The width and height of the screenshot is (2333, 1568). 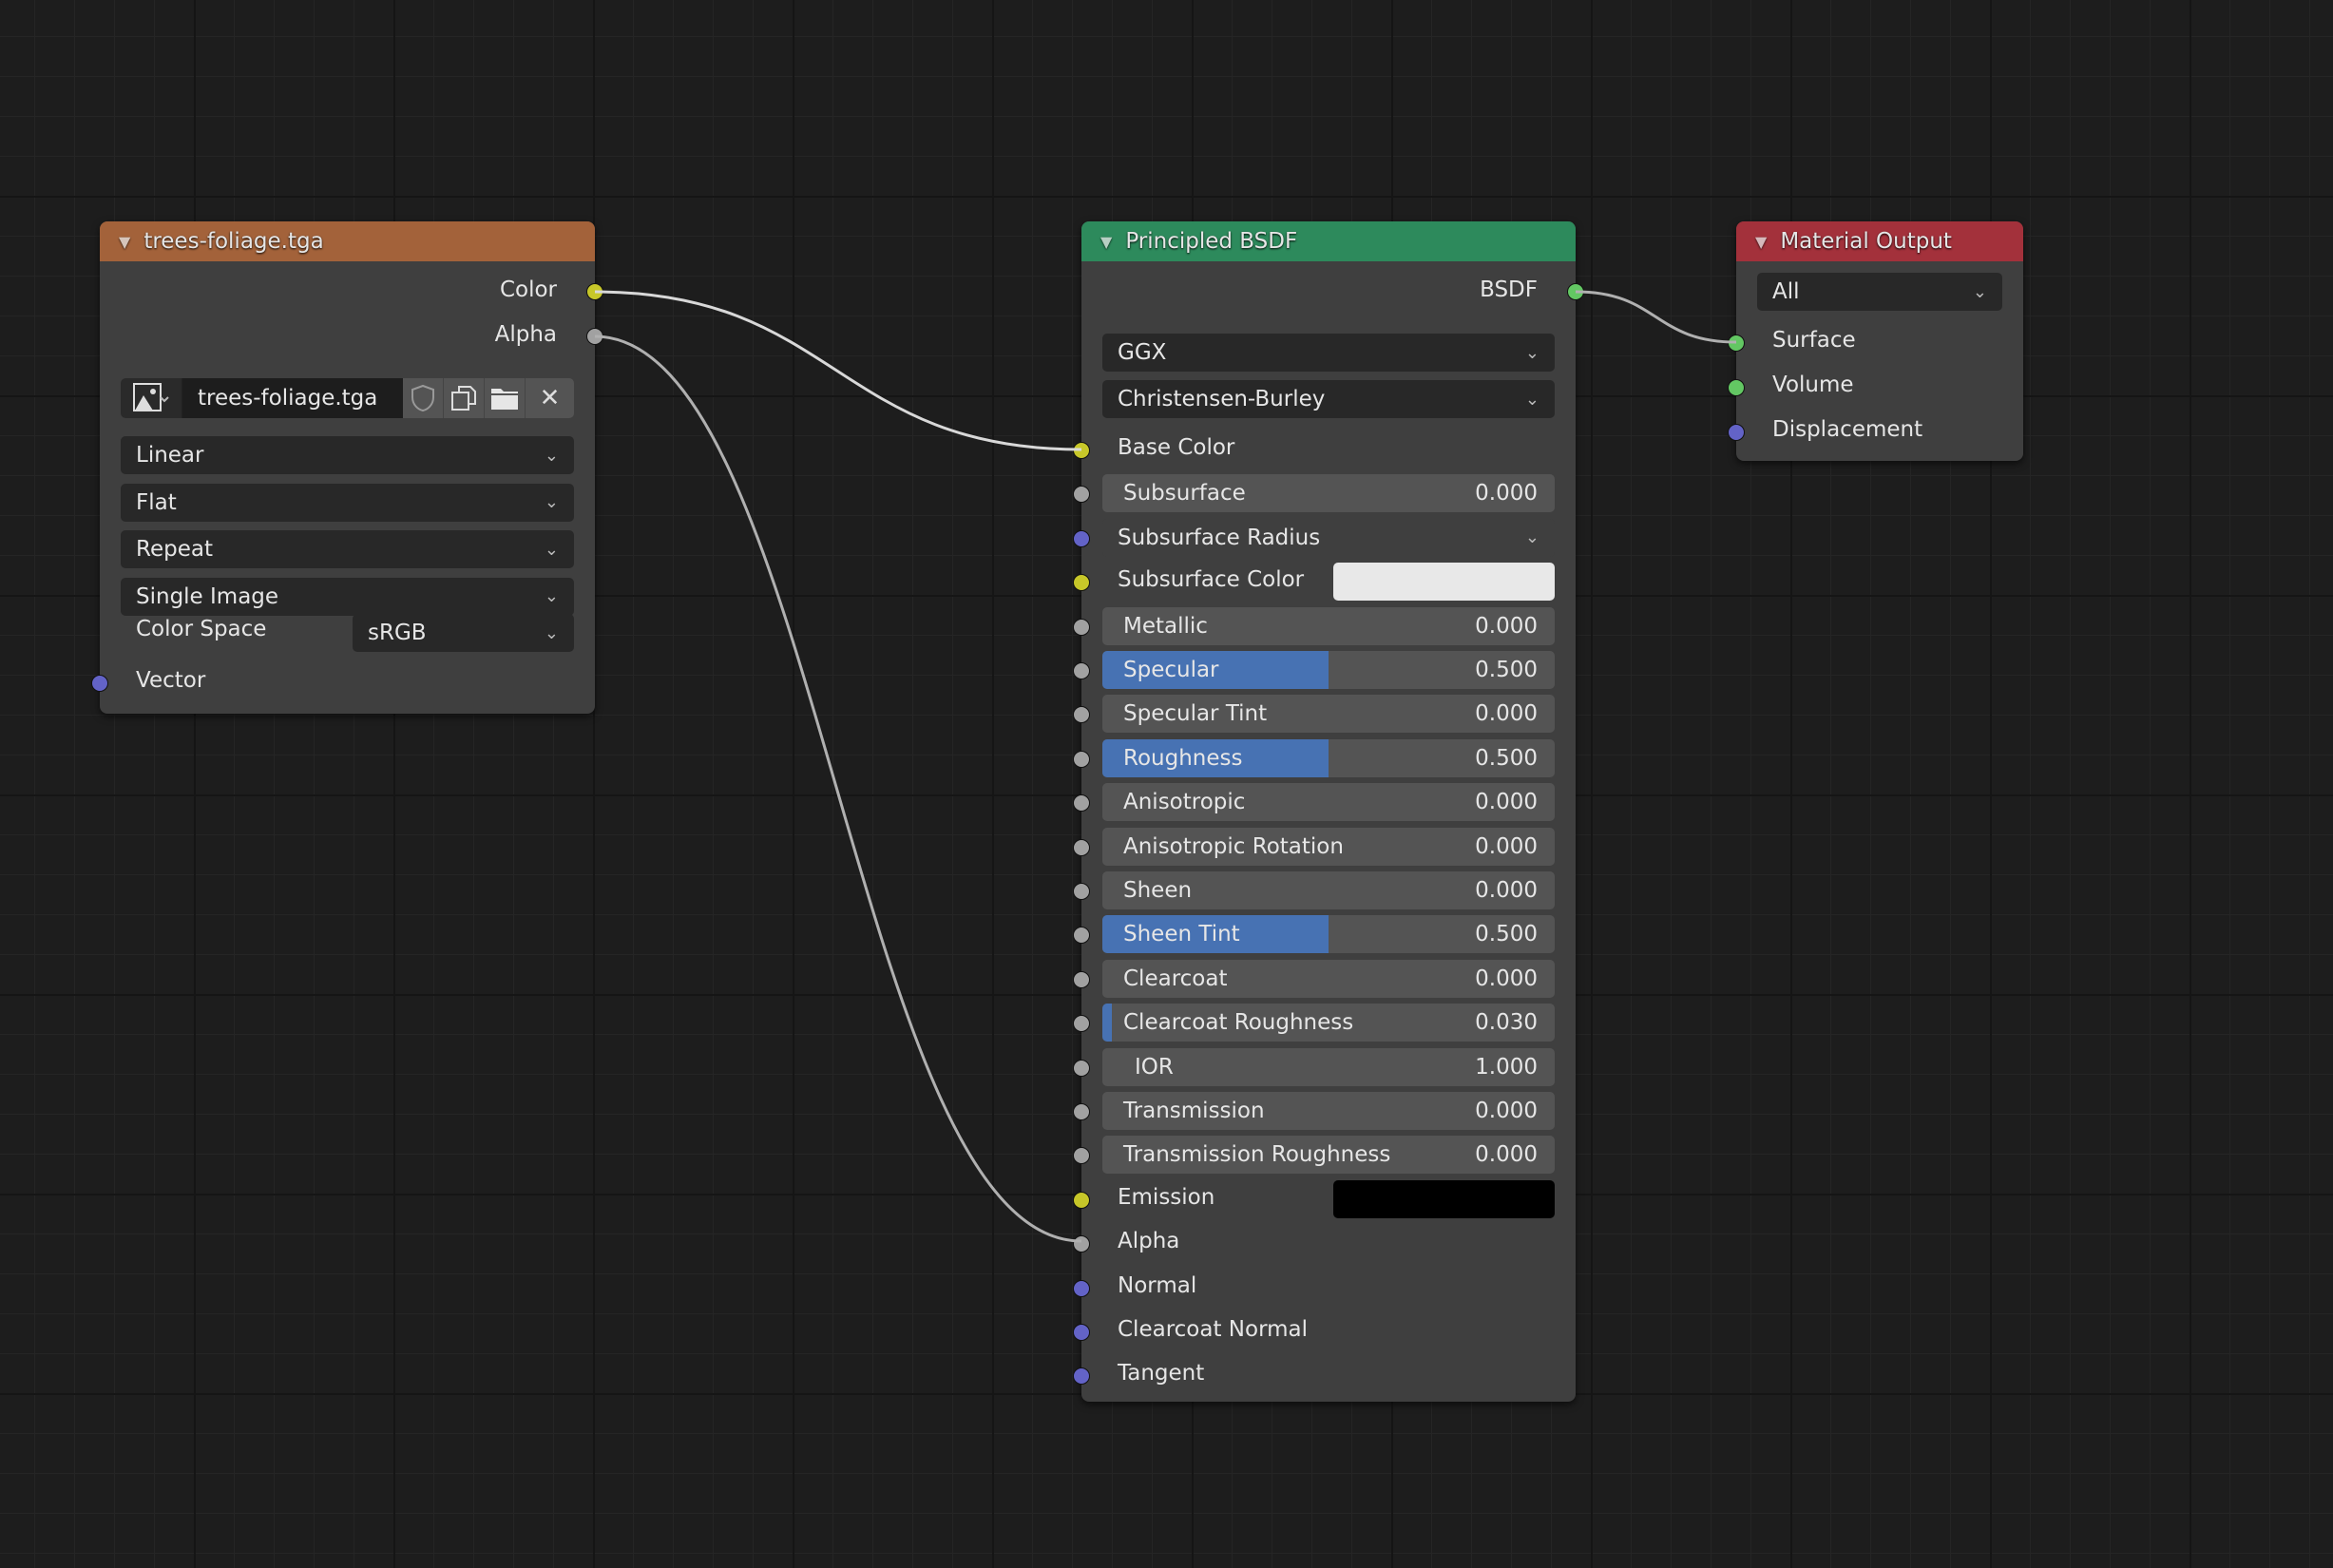 What do you see at coordinates (1737, 433) in the screenshot?
I see `input-displacement-socket` at bounding box center [1737, 433].